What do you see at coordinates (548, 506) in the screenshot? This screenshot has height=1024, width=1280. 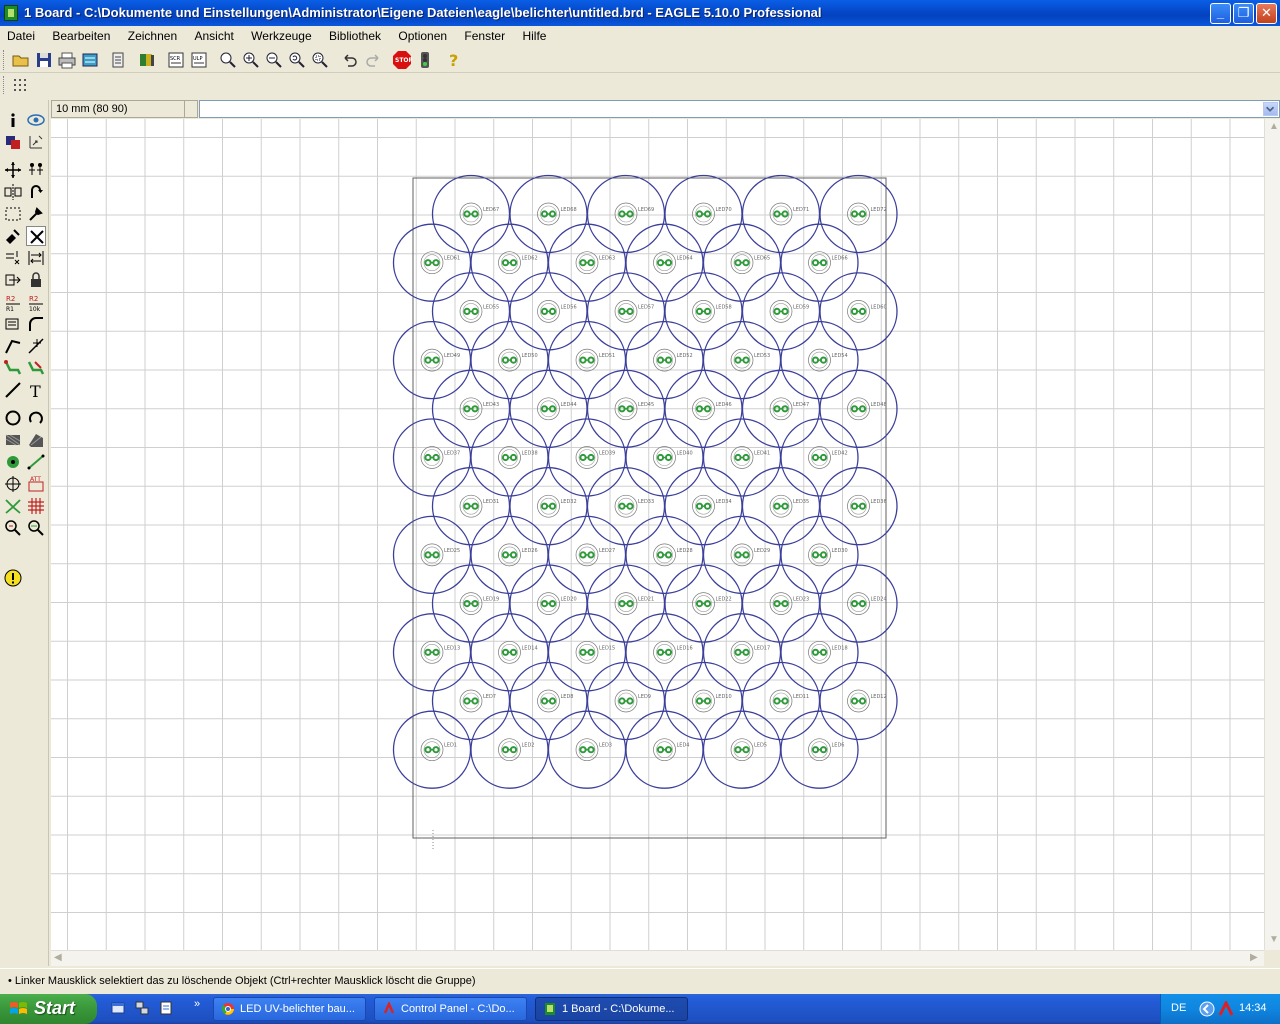 I see `led-footprint: LED32` at bounding box center [548, 506].